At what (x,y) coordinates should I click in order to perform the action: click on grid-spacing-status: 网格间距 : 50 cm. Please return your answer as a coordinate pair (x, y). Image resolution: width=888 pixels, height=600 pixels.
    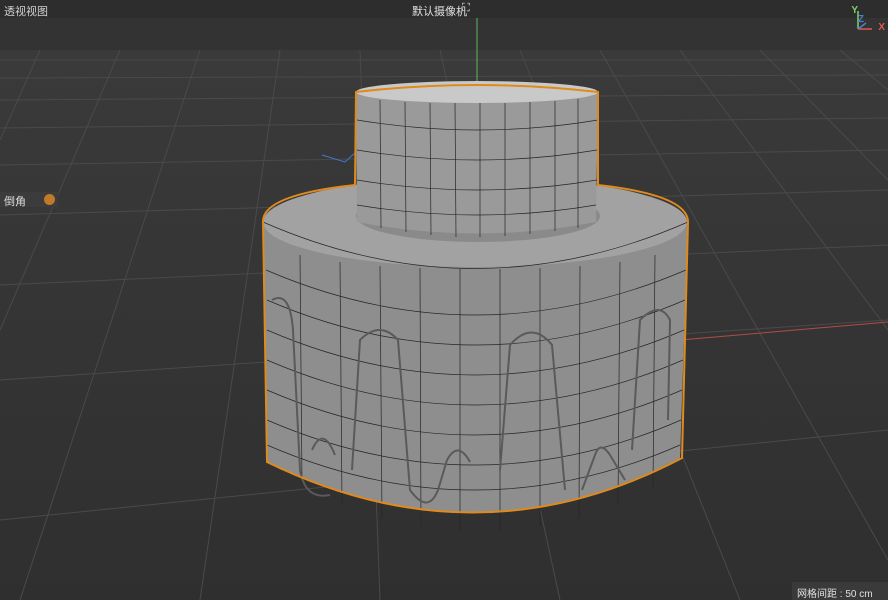
    Looking at the image, I should click on (840, 591).